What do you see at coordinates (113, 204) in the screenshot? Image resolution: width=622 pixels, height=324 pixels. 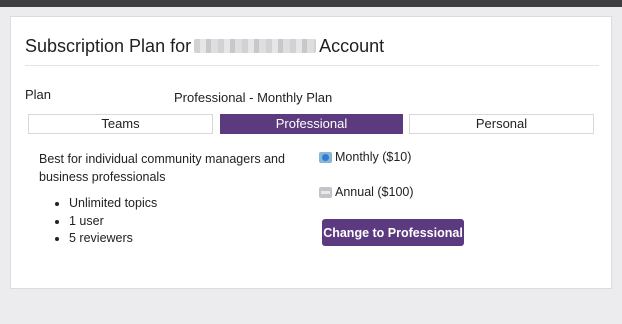 I see `feature-item: Unlimited topics` at bounding box center [113, 204].